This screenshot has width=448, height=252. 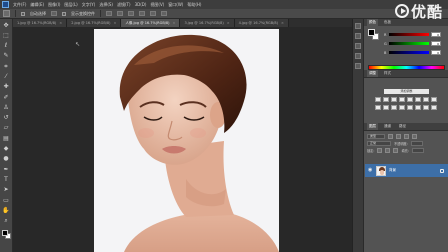 What do you see at coordinates (6, 159) in the screenshot?
I see `dodge-tool-icon: ●` at bounding box center [6, 159].